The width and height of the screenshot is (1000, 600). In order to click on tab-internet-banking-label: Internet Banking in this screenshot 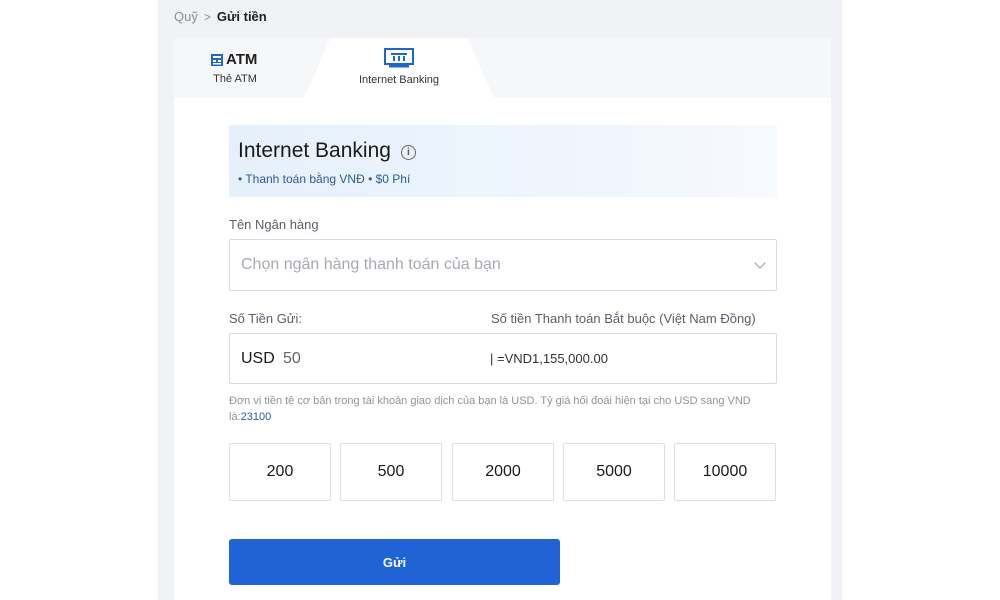, I will do `click(399, 80)`.